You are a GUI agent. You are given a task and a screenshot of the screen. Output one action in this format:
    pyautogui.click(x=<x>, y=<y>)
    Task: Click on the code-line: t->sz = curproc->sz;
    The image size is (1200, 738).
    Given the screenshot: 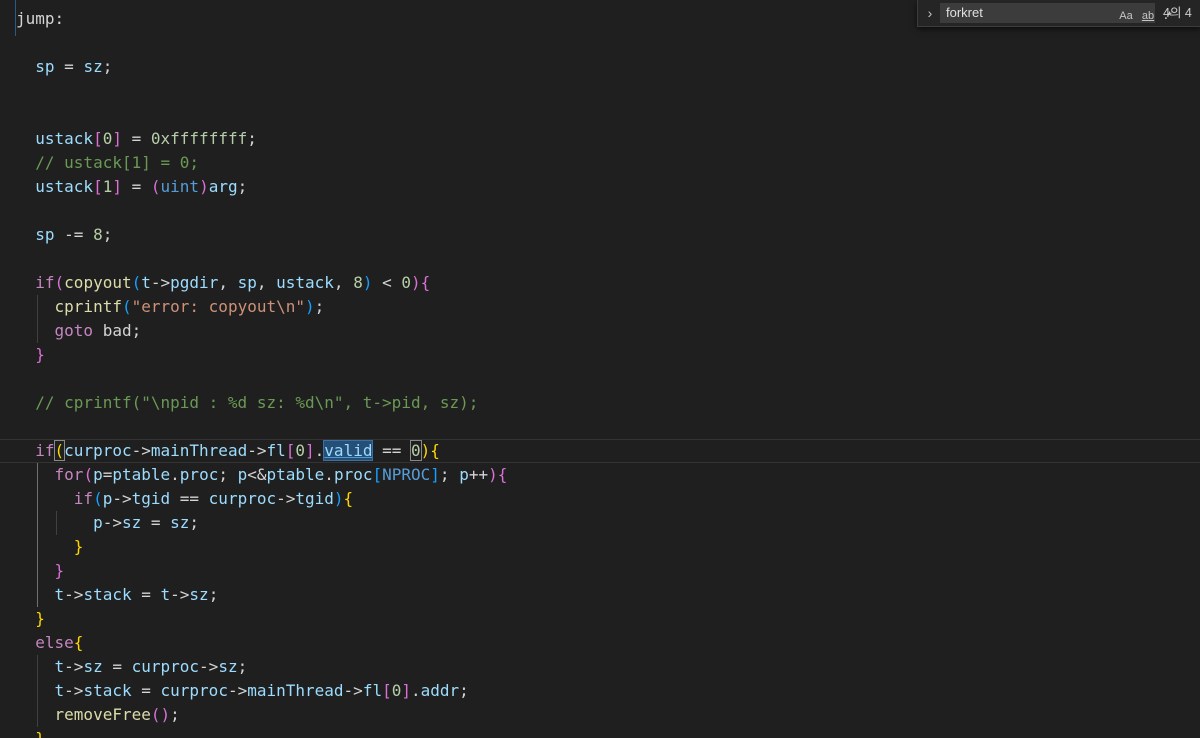 What is the action you would take?
    pyautogui.click(x=600, y=667)
    